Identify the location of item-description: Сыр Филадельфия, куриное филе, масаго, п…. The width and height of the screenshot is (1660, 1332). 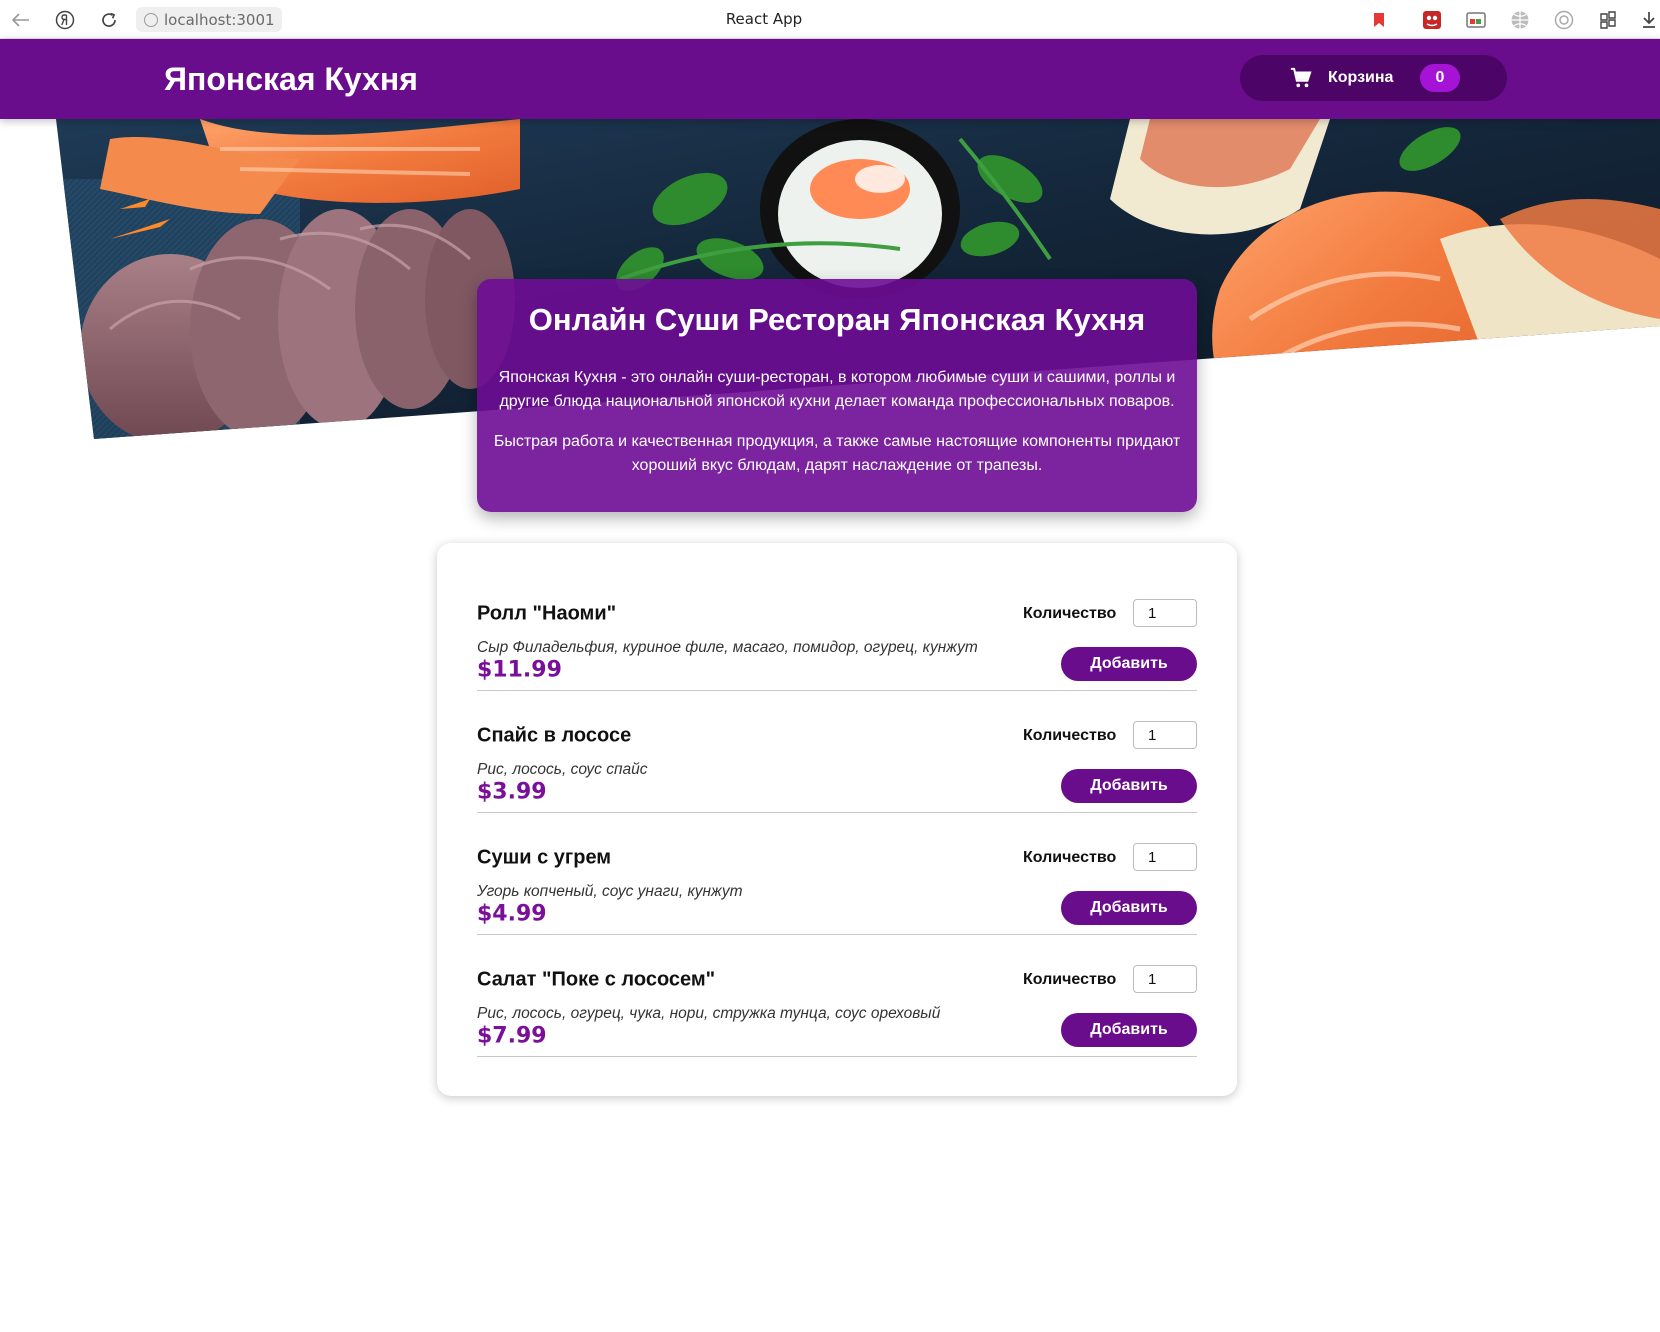
(727, 647).